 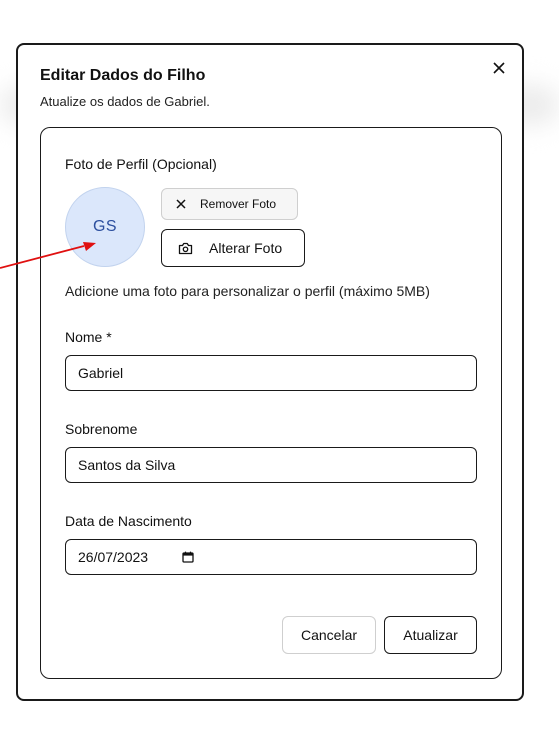 I want to click on annotation-arrow, so click(x=48, y=255).